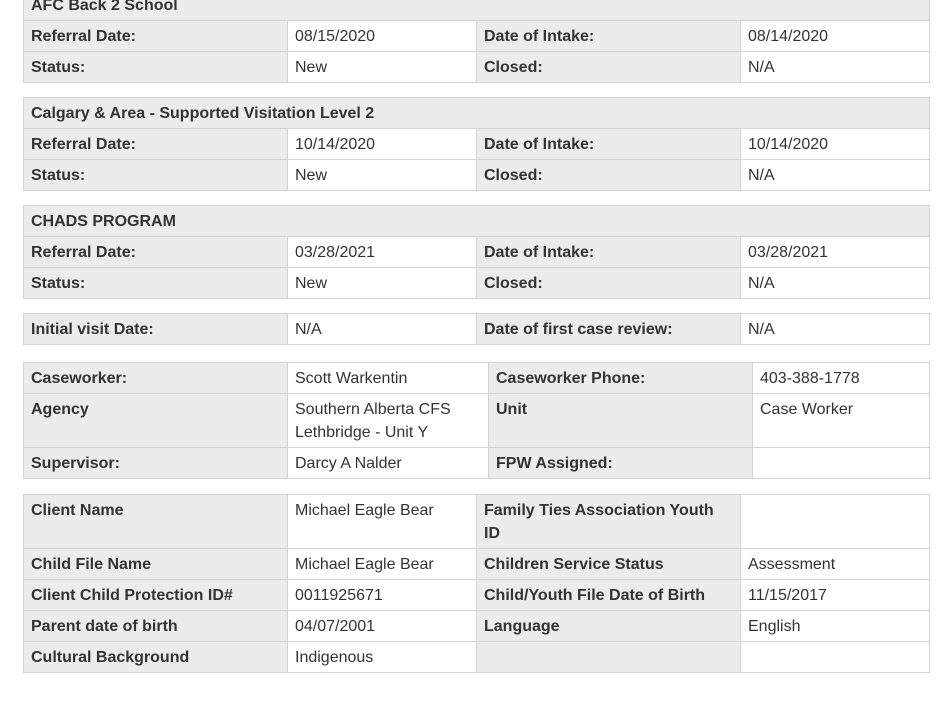 The image size is (951, 710). I want to click on child-file-name-label: Child File Name, so click(155, 564).